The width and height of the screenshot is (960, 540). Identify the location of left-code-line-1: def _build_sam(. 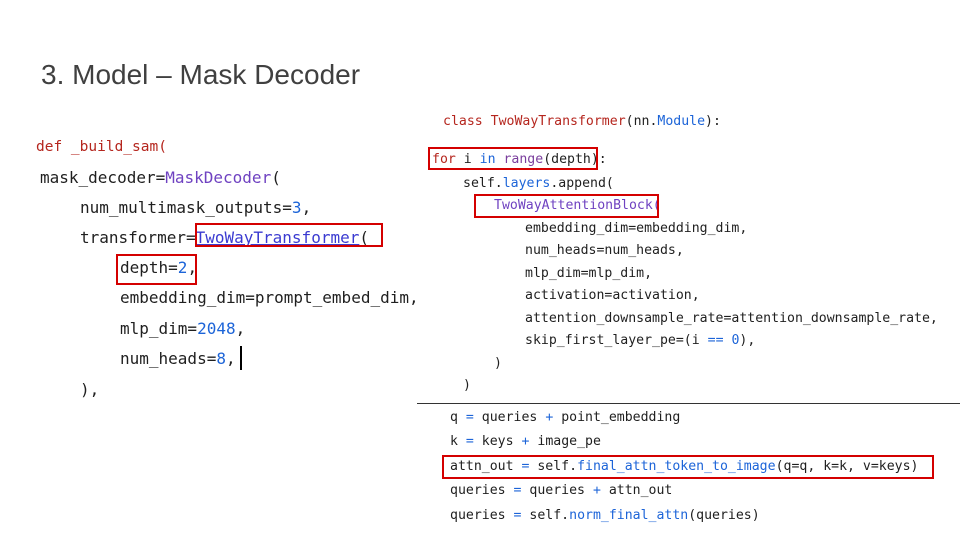
(101, 147).